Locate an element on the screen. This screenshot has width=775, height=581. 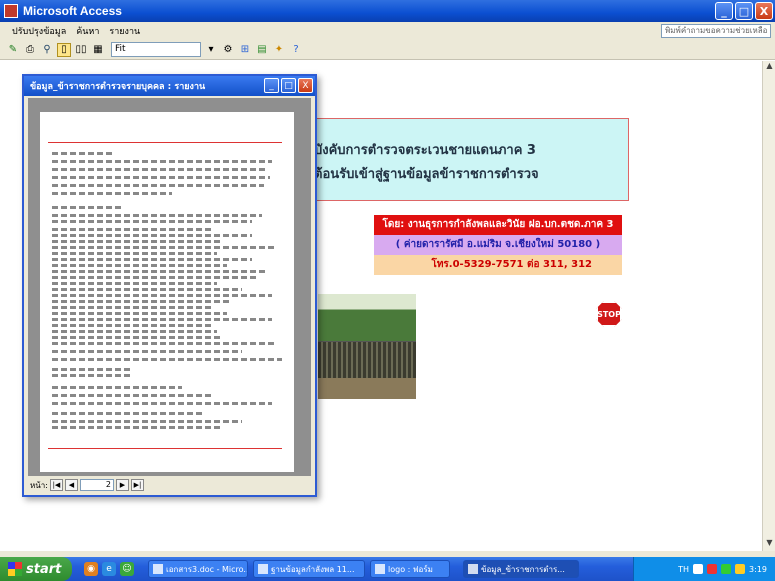
task-label-form: logo : ฟอร์ม is located at coordinates (410, 569).